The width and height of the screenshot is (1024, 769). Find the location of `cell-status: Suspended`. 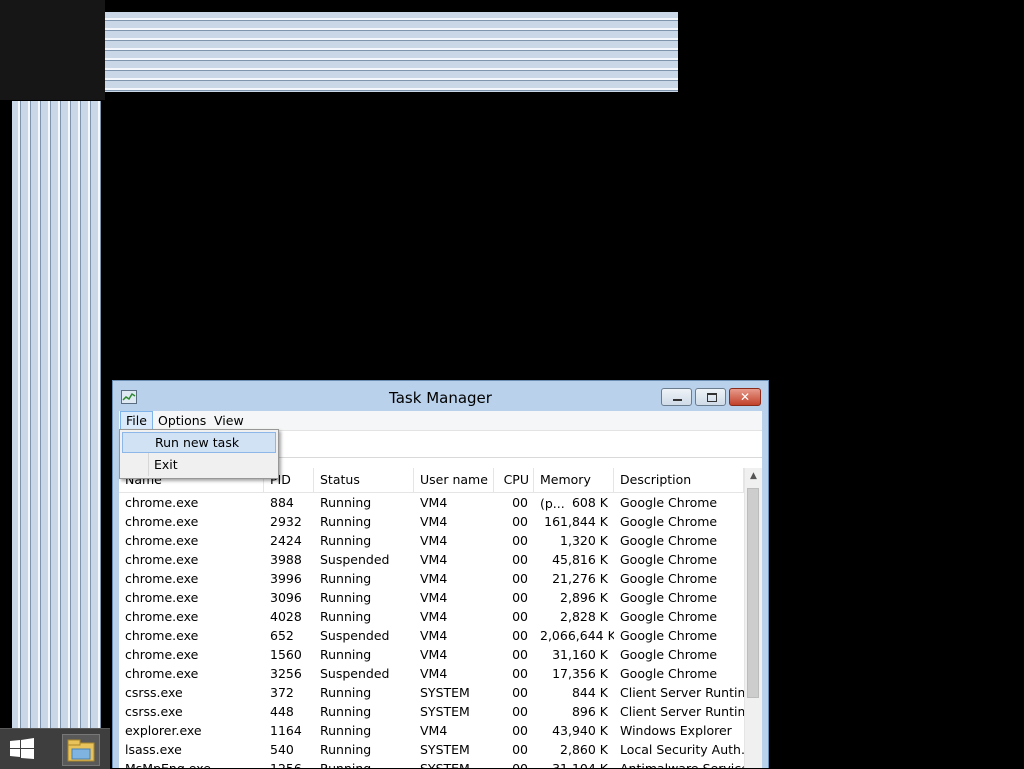

cell-status: Suspended is located at coordinates (355, 635).